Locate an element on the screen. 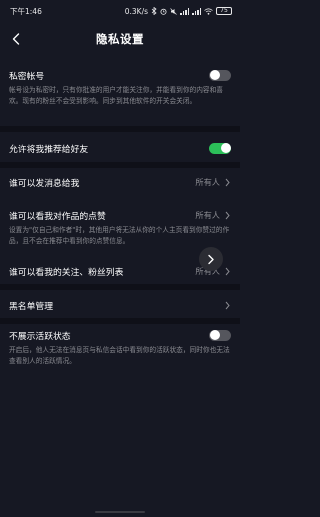 The width and height of the screenshot is (320, 517). recommend-to-friends-row: 允许将我推荐给好友 is located at coordinates (120, 148).